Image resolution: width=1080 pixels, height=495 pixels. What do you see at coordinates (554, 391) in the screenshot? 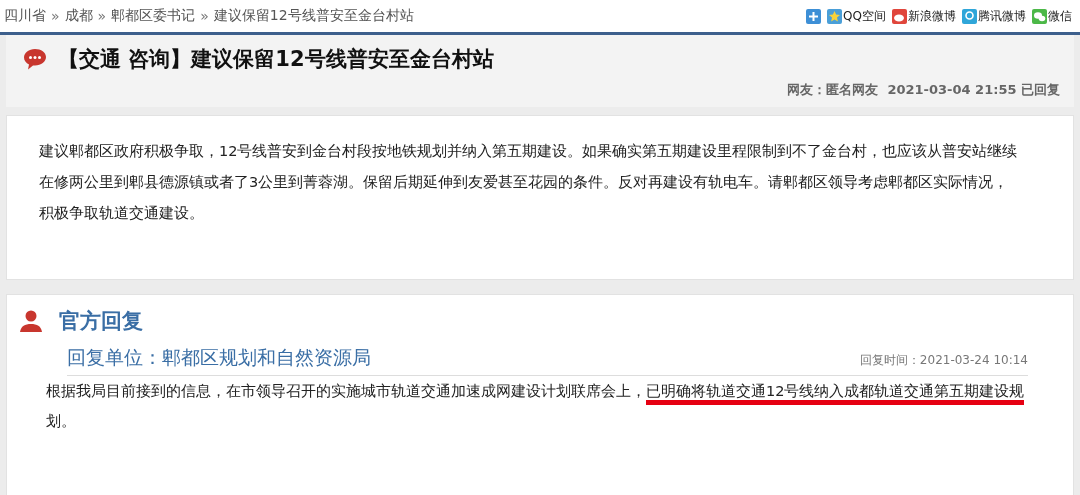
I see `reply-text: 根据我局目前接到的信息，在市领导召开的实施城市轨道交通加速成网建设计划联席会上，已明确将轨道交通12号线纳入成都轨道交通第五期建设规` at bounding box center [554, 391].